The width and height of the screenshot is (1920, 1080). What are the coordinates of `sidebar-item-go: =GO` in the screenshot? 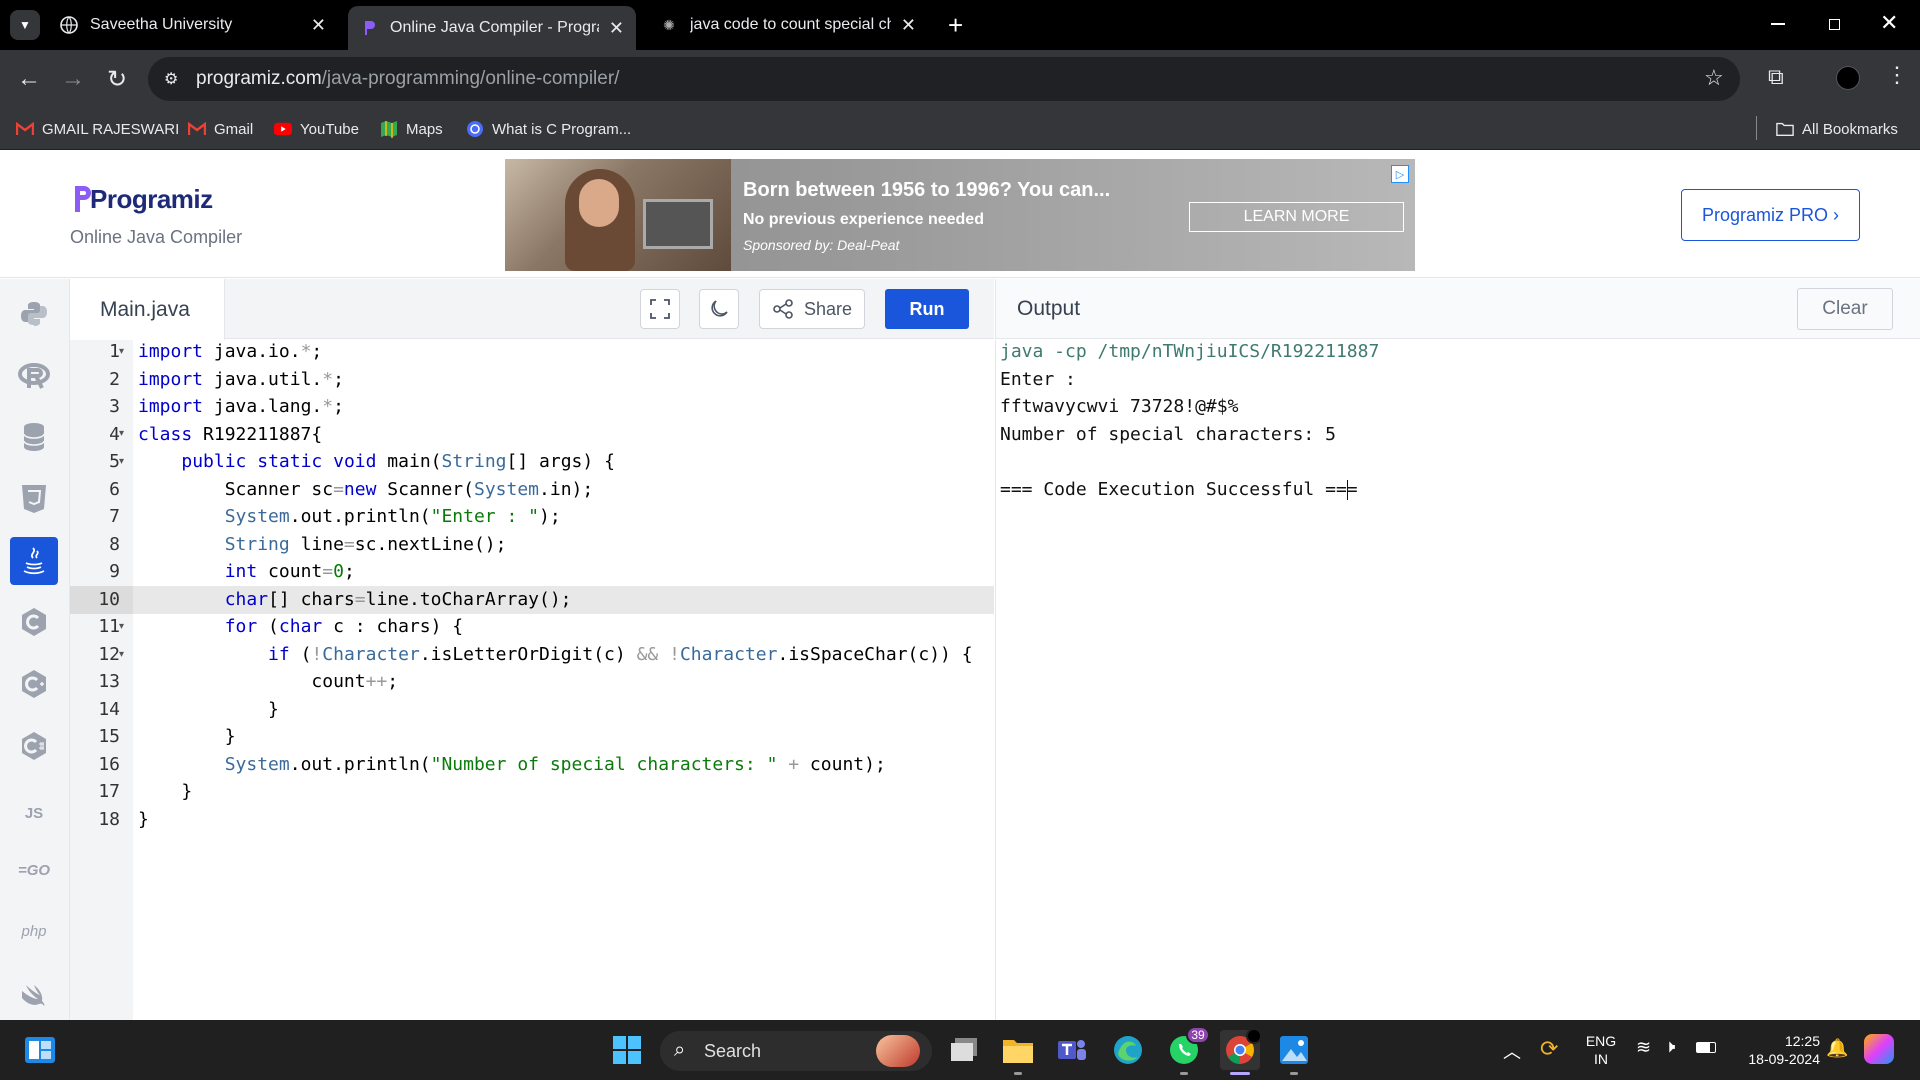 It's located at (34, 870).